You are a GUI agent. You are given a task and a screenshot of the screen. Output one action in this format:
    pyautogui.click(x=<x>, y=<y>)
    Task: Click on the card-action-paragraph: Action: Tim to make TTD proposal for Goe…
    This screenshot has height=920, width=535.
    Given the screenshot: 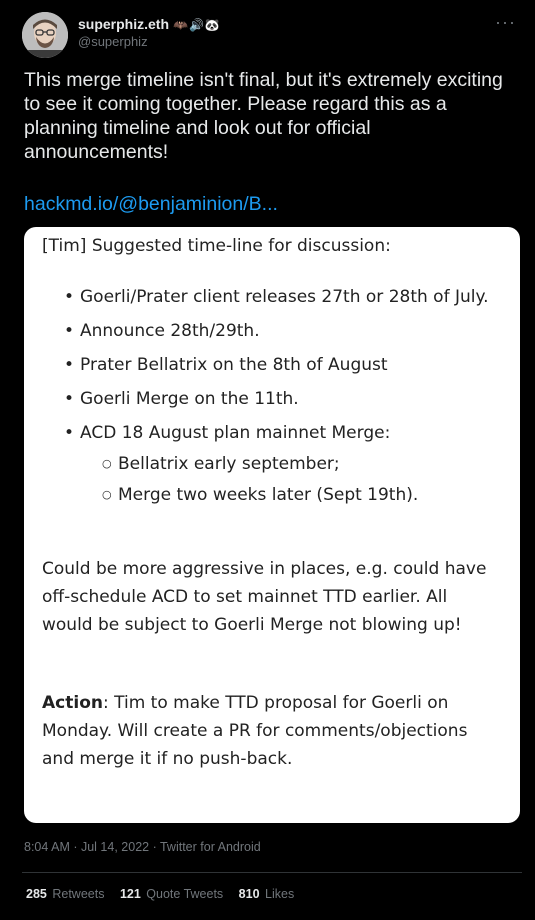 What is the action you would take?
    pyautogui.click(x=272, y=731)
    